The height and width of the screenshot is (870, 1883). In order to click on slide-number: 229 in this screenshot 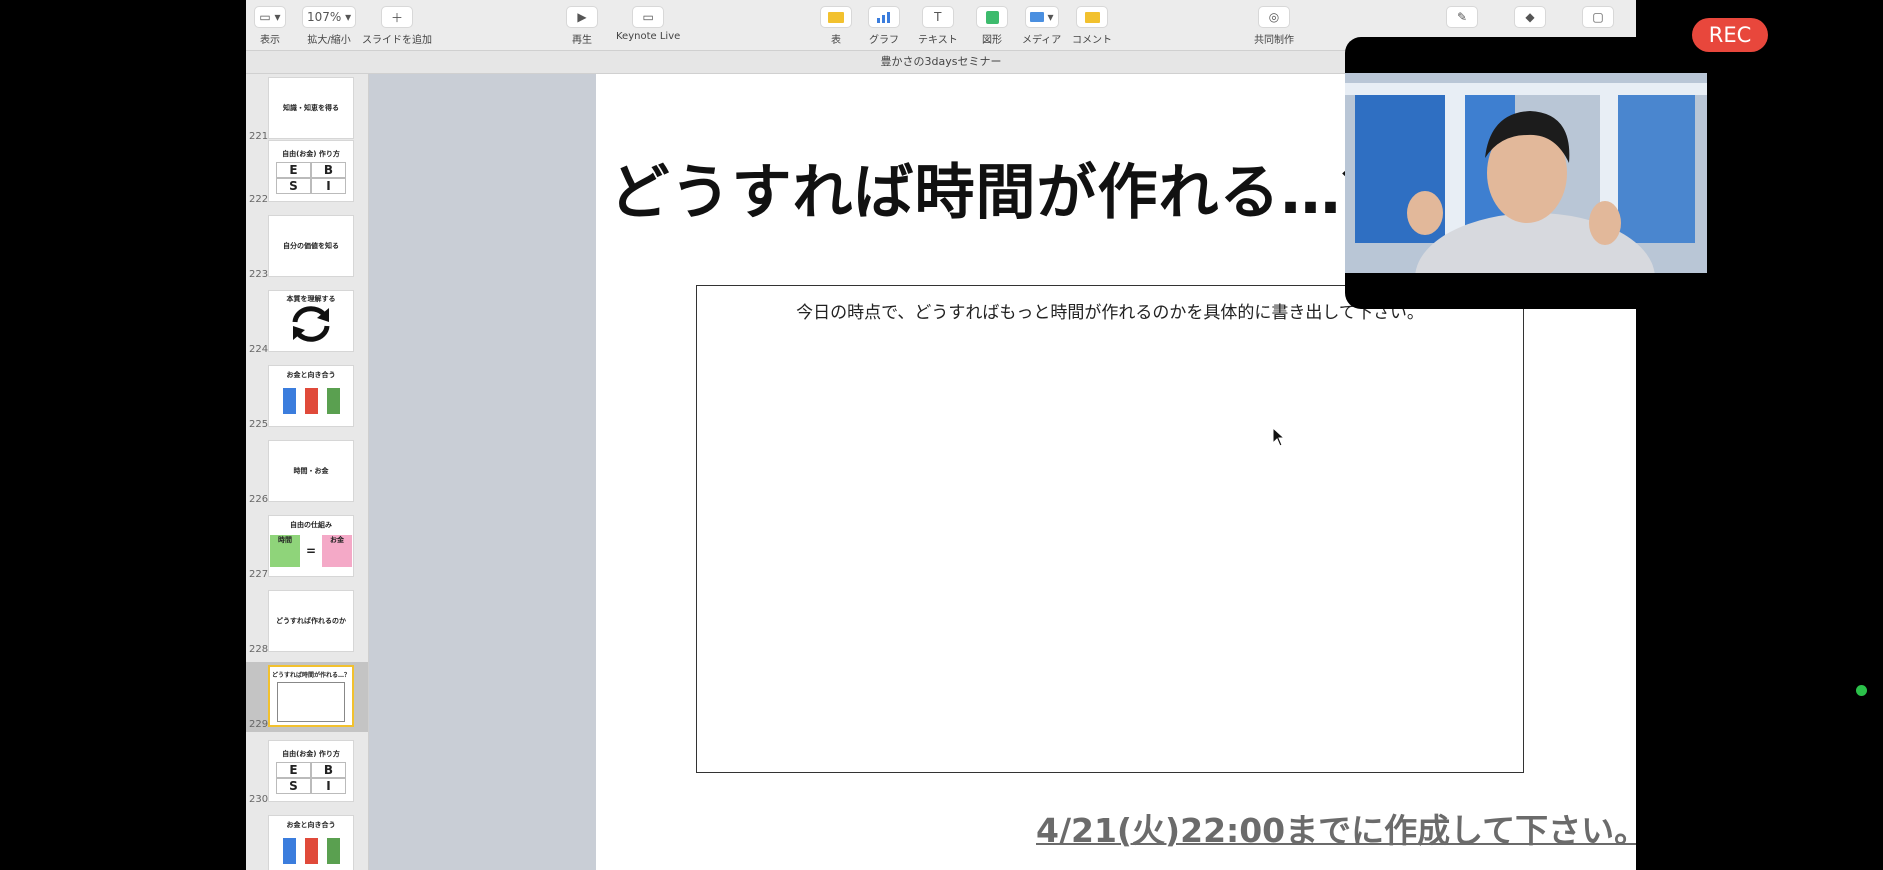, I will do `click(259, 724)`.